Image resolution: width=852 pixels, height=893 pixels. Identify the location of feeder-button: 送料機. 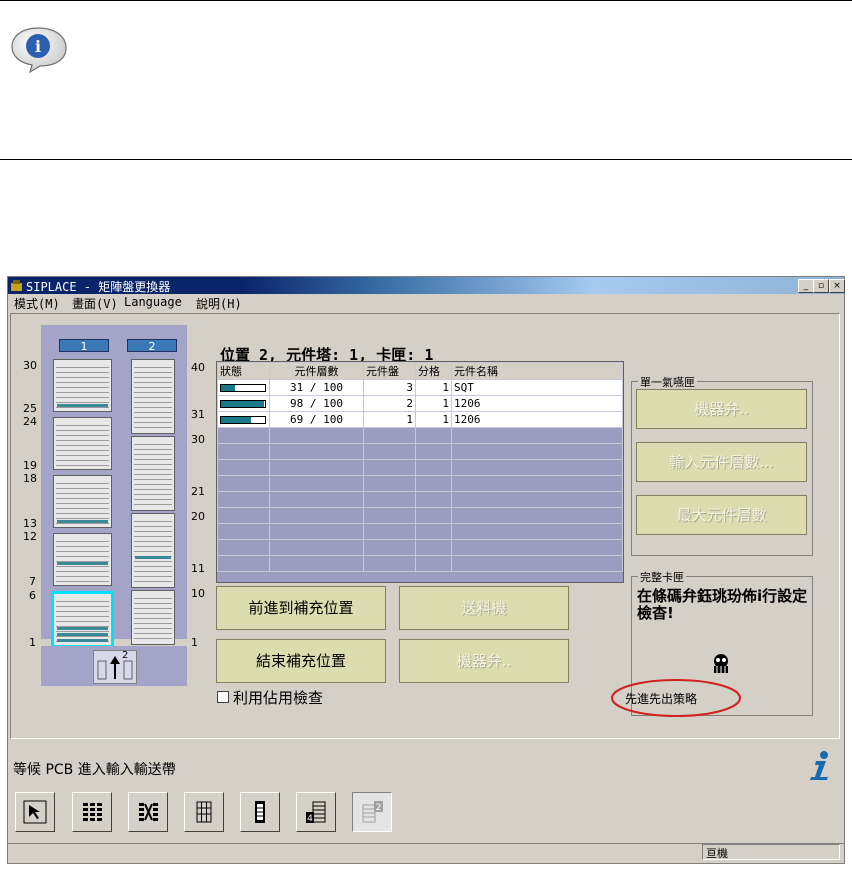
(484, 608).